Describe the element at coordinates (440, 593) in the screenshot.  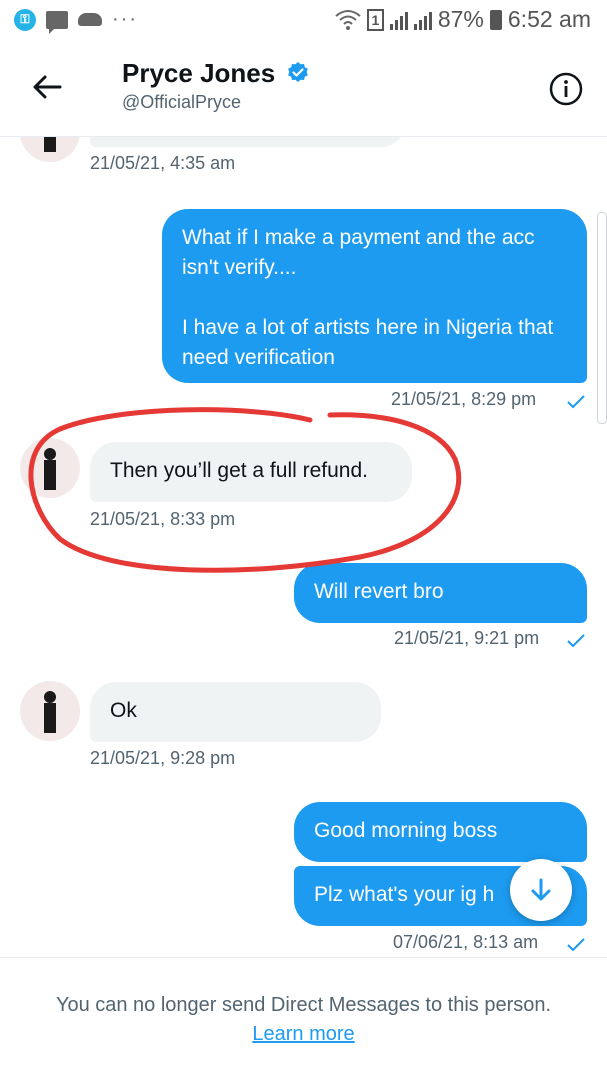
I see `message-bubble-outgoing: Will revert bro` at that location.